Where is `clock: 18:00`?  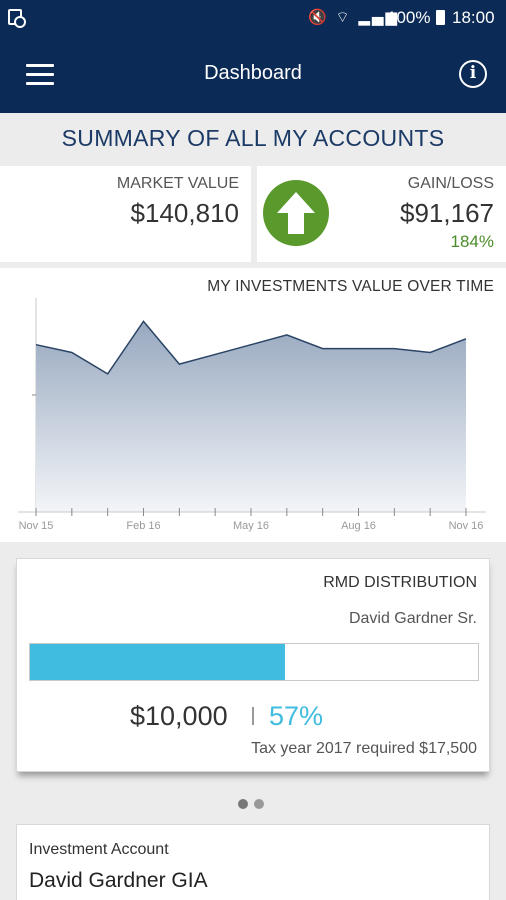
clock: 18:00 is located at coordinates (473, 17).